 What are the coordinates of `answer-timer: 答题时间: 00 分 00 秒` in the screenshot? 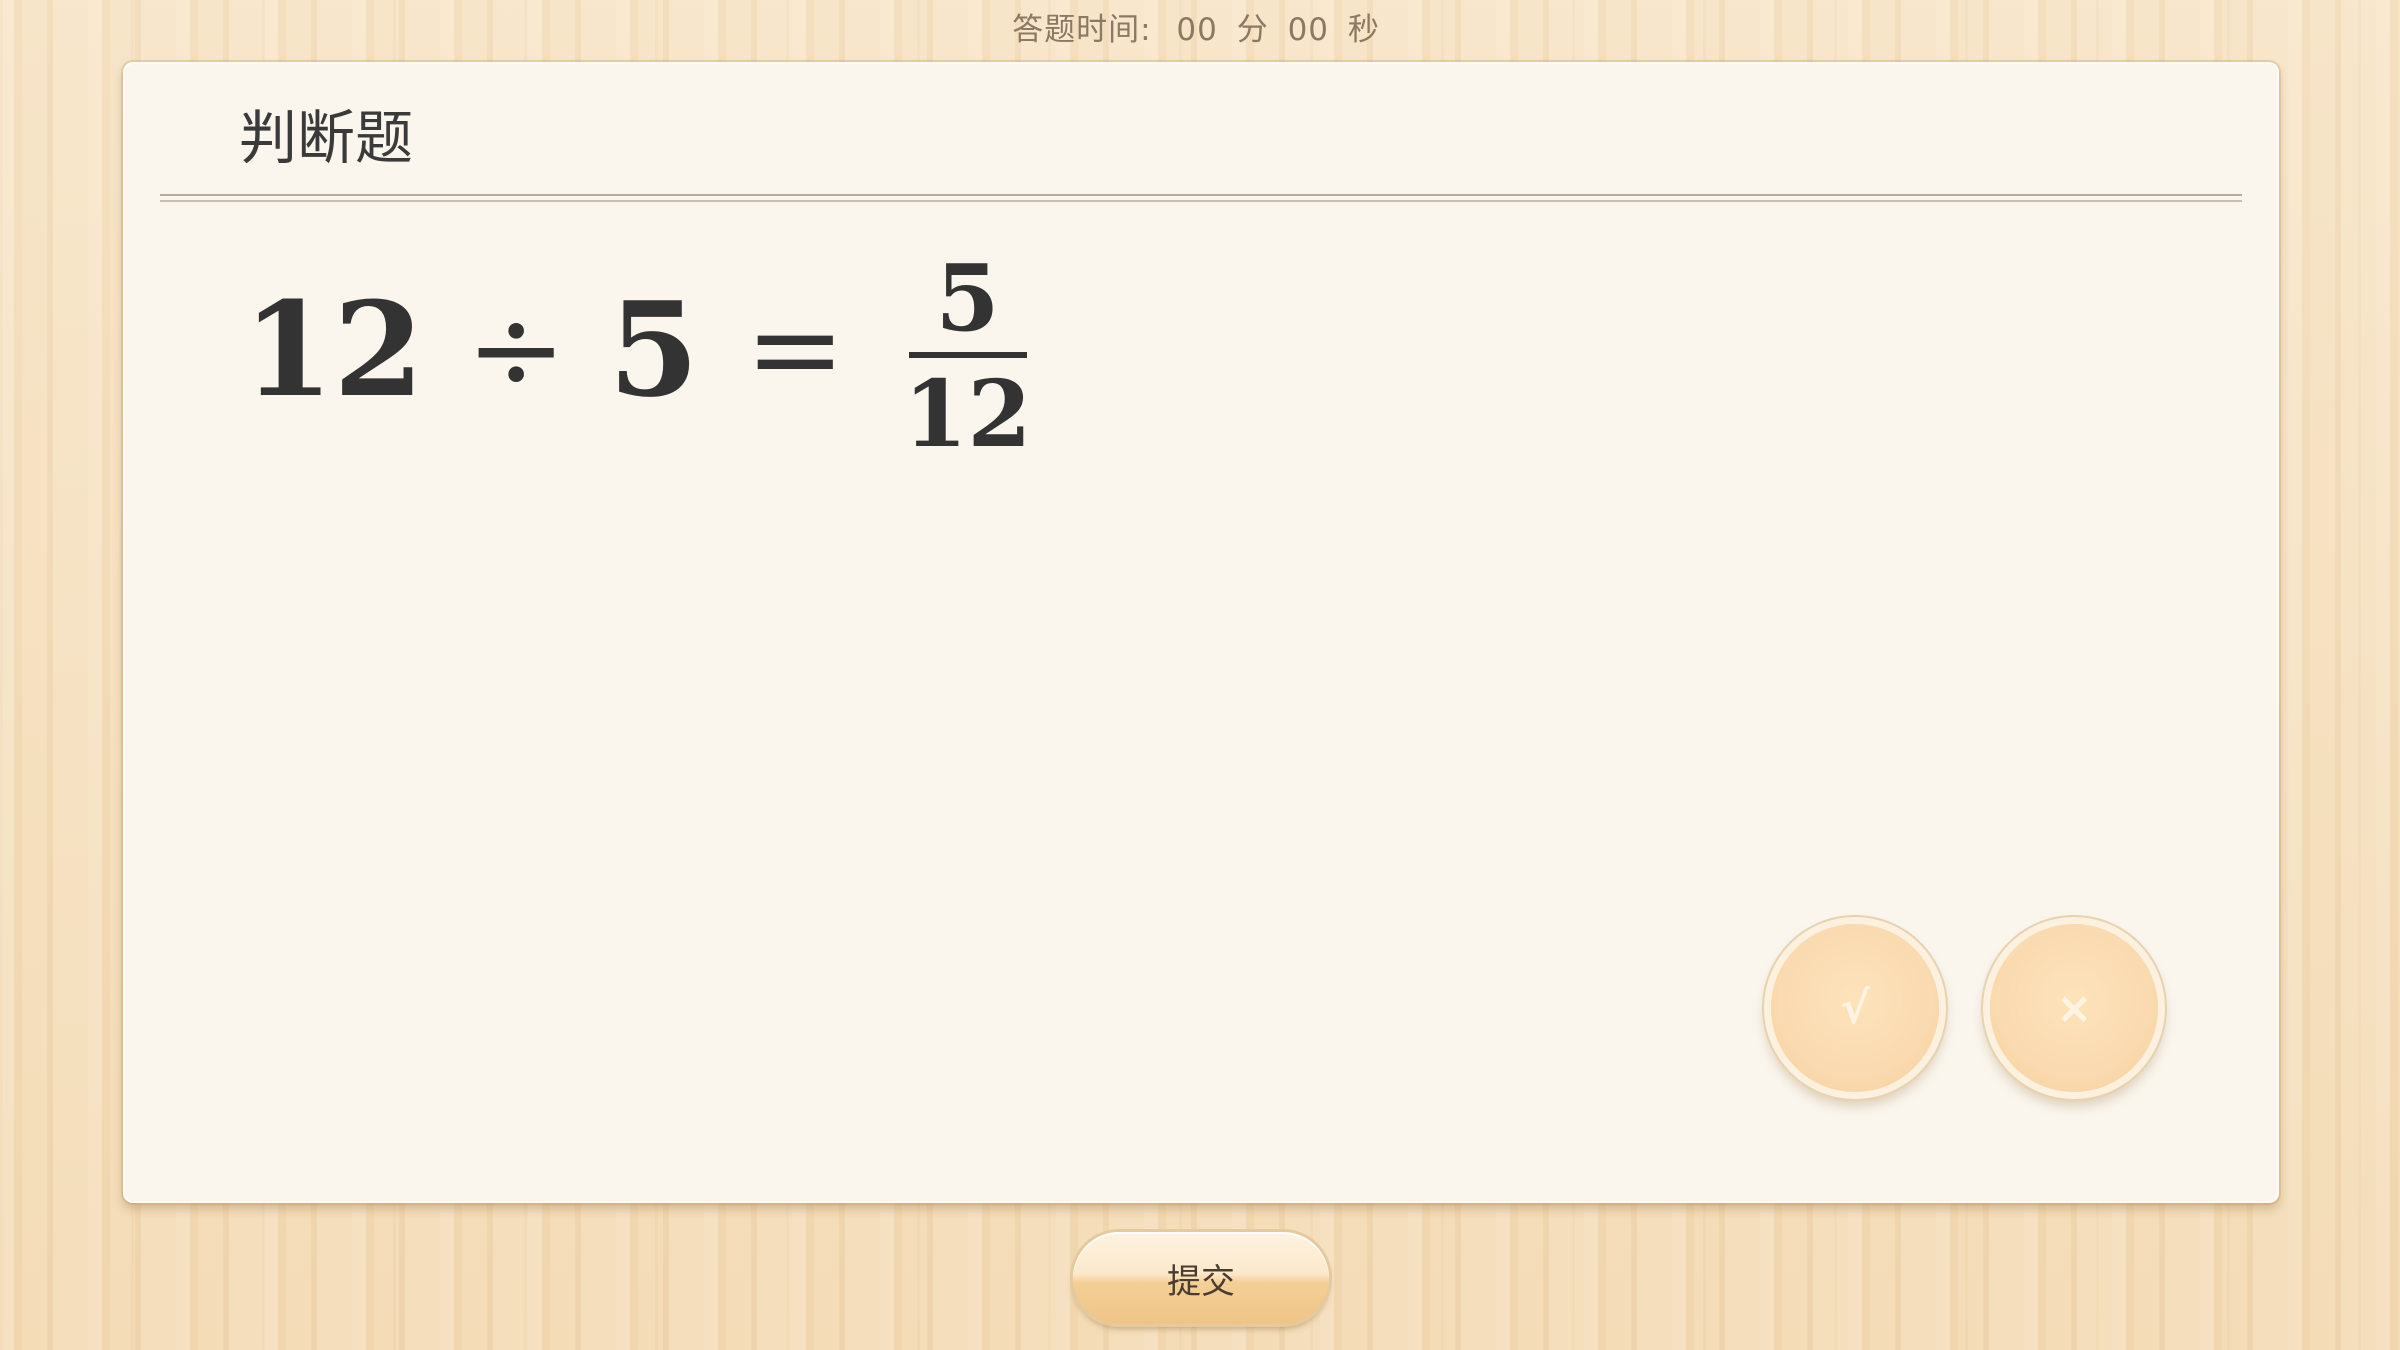 It's located at (1200, 30).